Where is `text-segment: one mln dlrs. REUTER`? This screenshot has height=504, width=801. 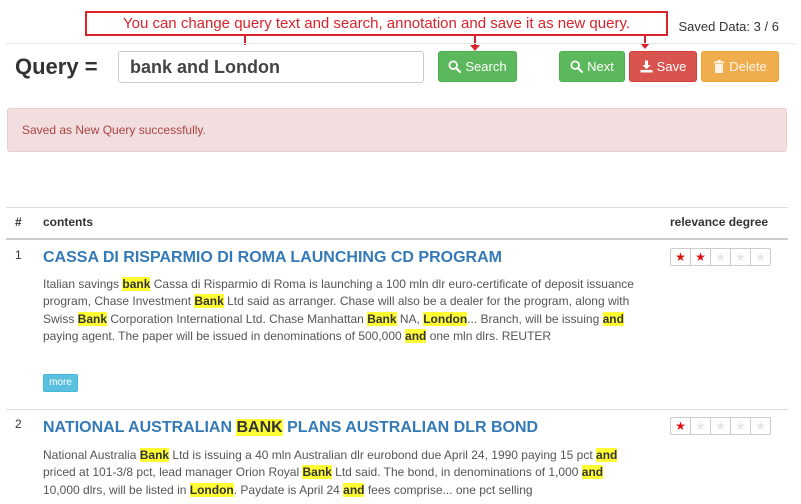
text-segment: one mln dlrs. REUTER is located at coordinates (489, 335).